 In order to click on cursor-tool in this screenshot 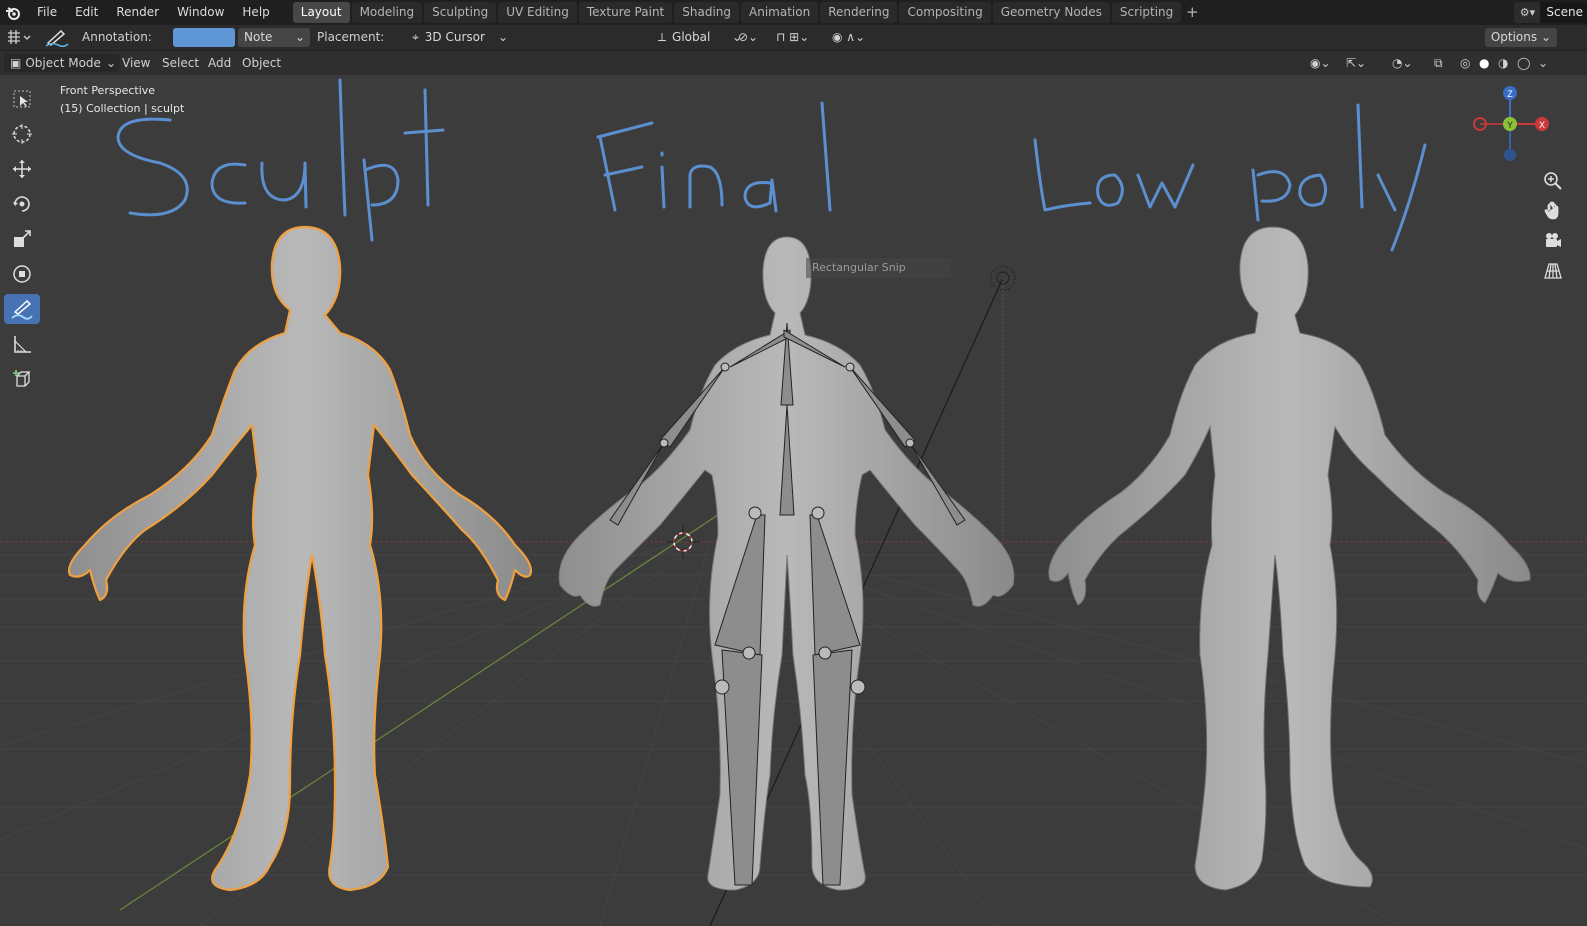, I will do `click(22, 134)`.